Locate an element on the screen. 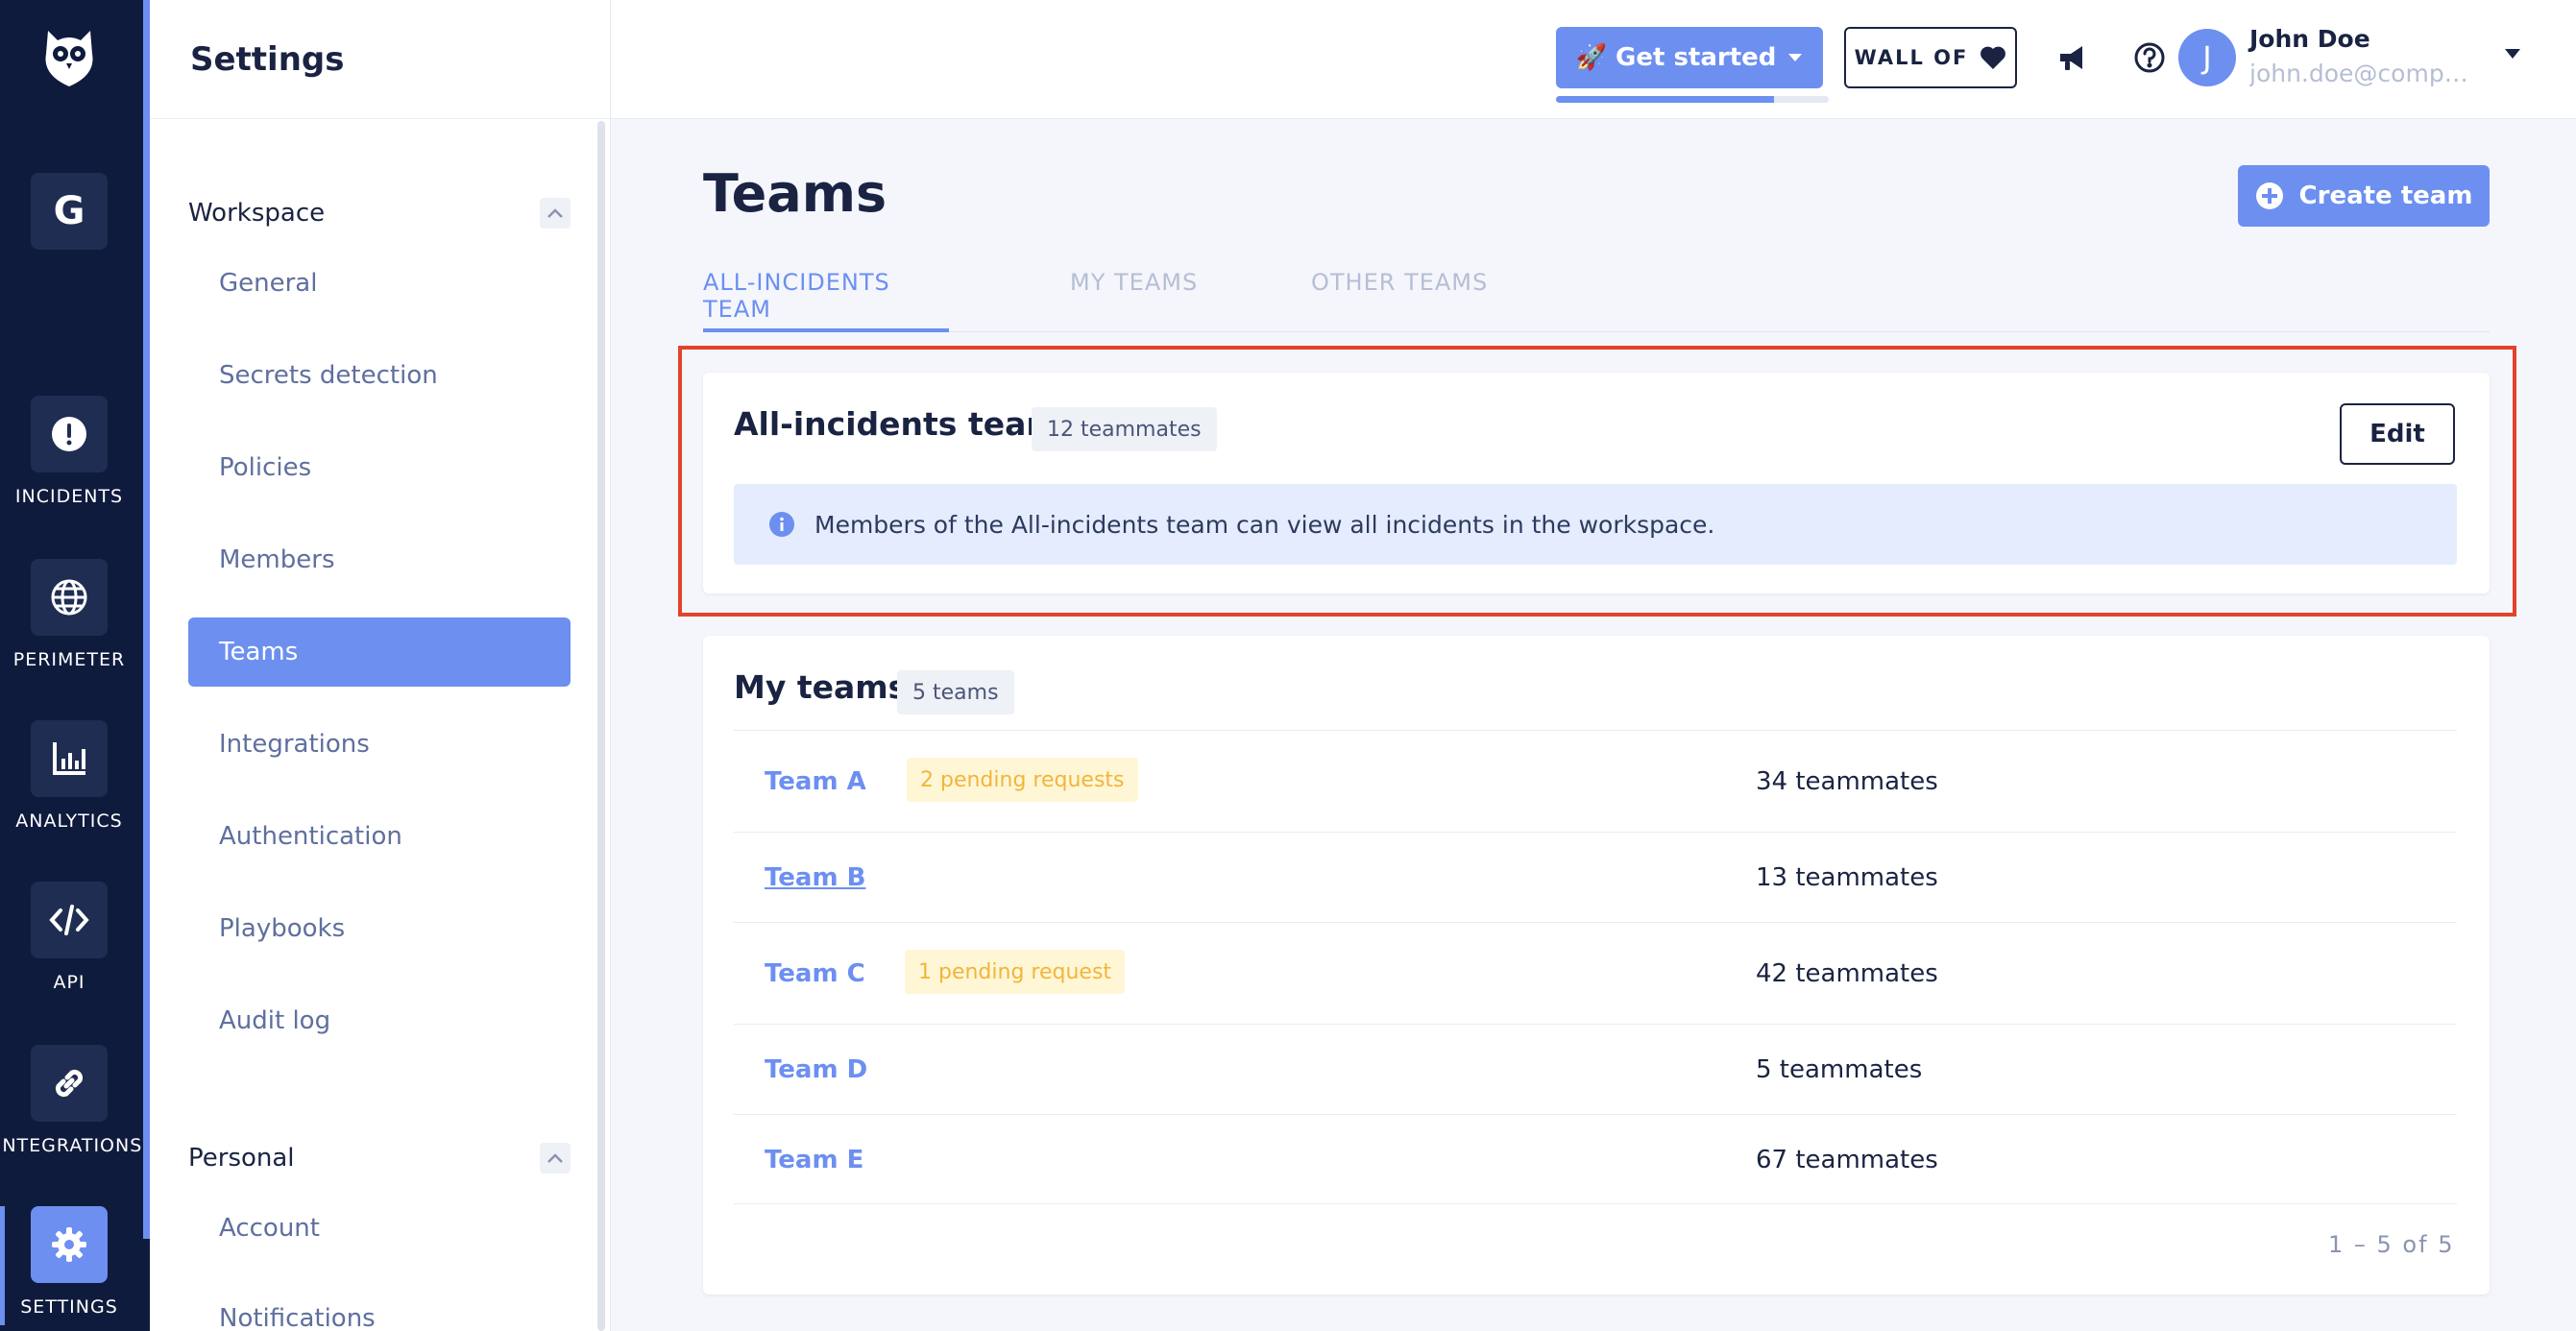 The width and height of the screenshot is (2576, 1331). tab-my-teams: MY TEAMS is located at coordinates (1134, 300).